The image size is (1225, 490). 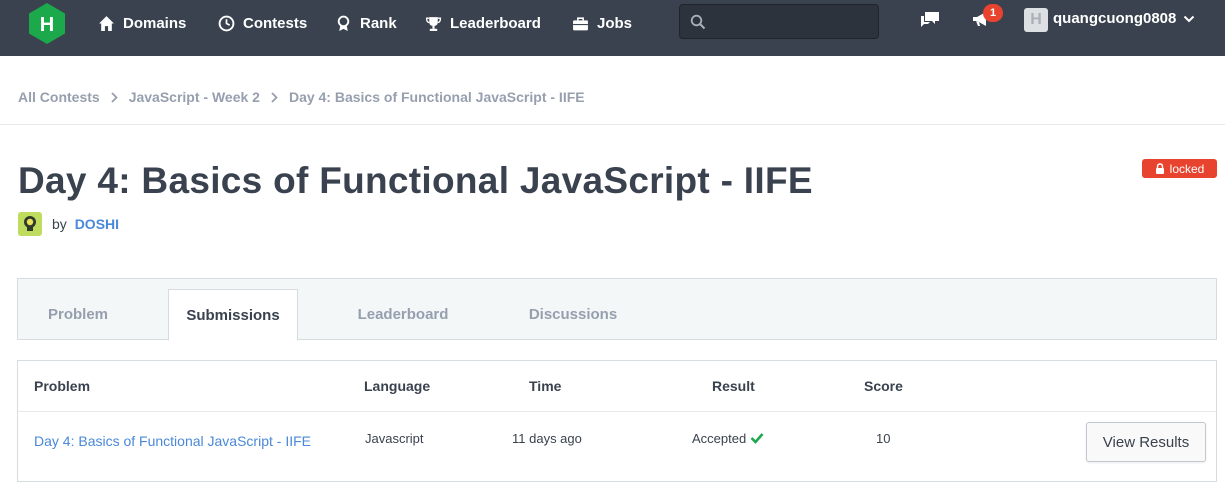 What do you see at coordinates (78, 314) in the screenshot?
I see `tab-problem: Problem` at bounding box center [78, 314].